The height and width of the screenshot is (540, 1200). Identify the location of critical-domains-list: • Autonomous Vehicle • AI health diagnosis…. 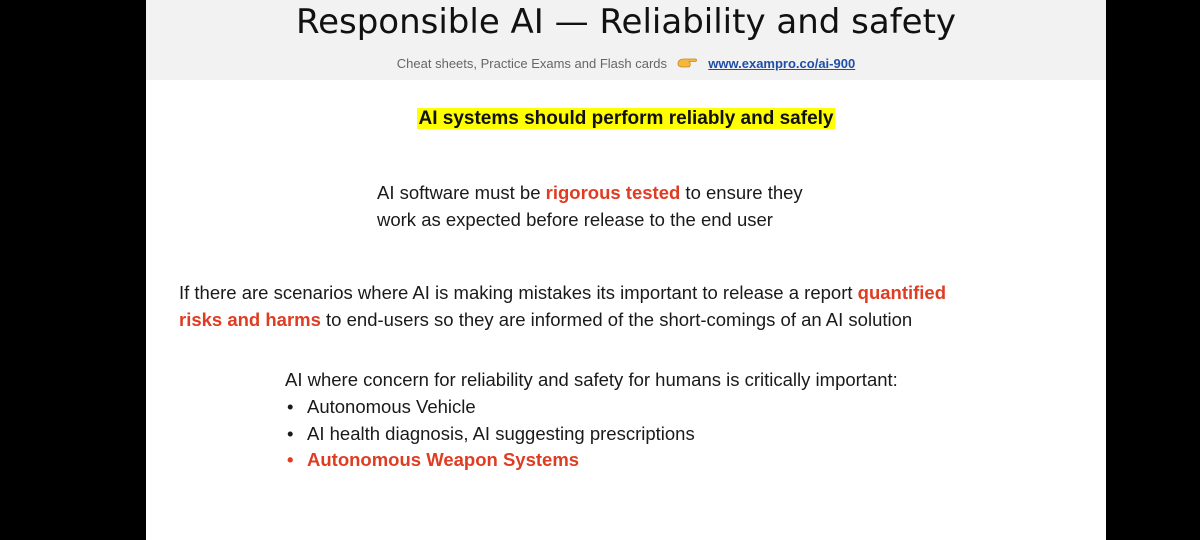
(490, 434).